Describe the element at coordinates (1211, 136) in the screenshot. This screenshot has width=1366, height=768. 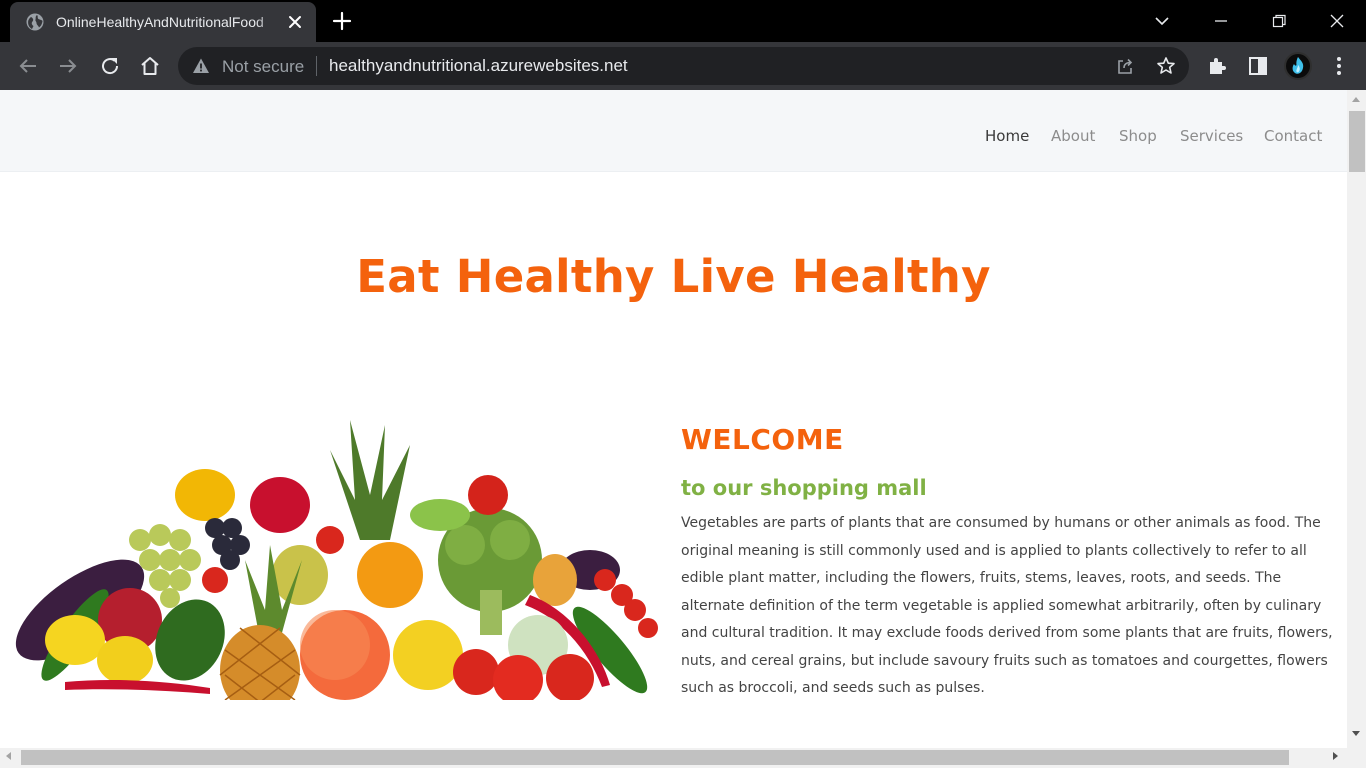
I see `nav-services-link: Services` at that location.